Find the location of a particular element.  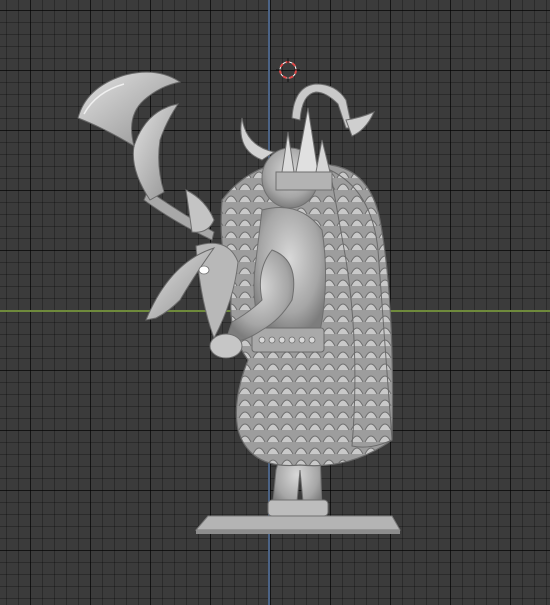

3d-cursor-icon is located at coordinates (288, 70).